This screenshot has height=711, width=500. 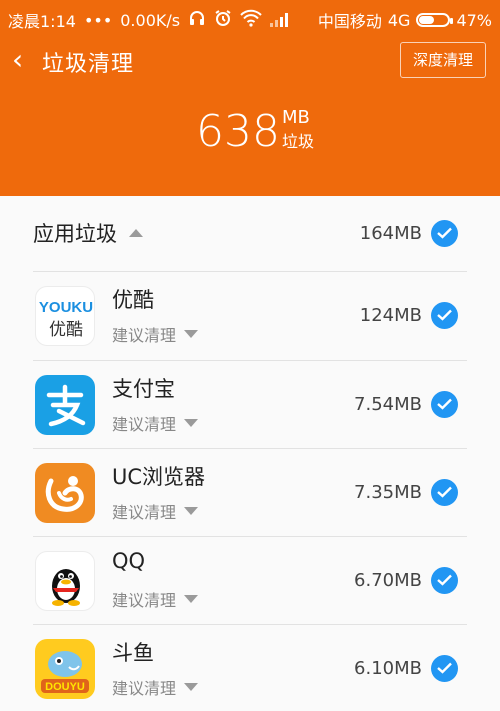 What do you see at coordinates (250, 60) in the screenshot?
I see `title-bar: ‹ 垃圾清理 深度清理` at bounding box center [250, 60].